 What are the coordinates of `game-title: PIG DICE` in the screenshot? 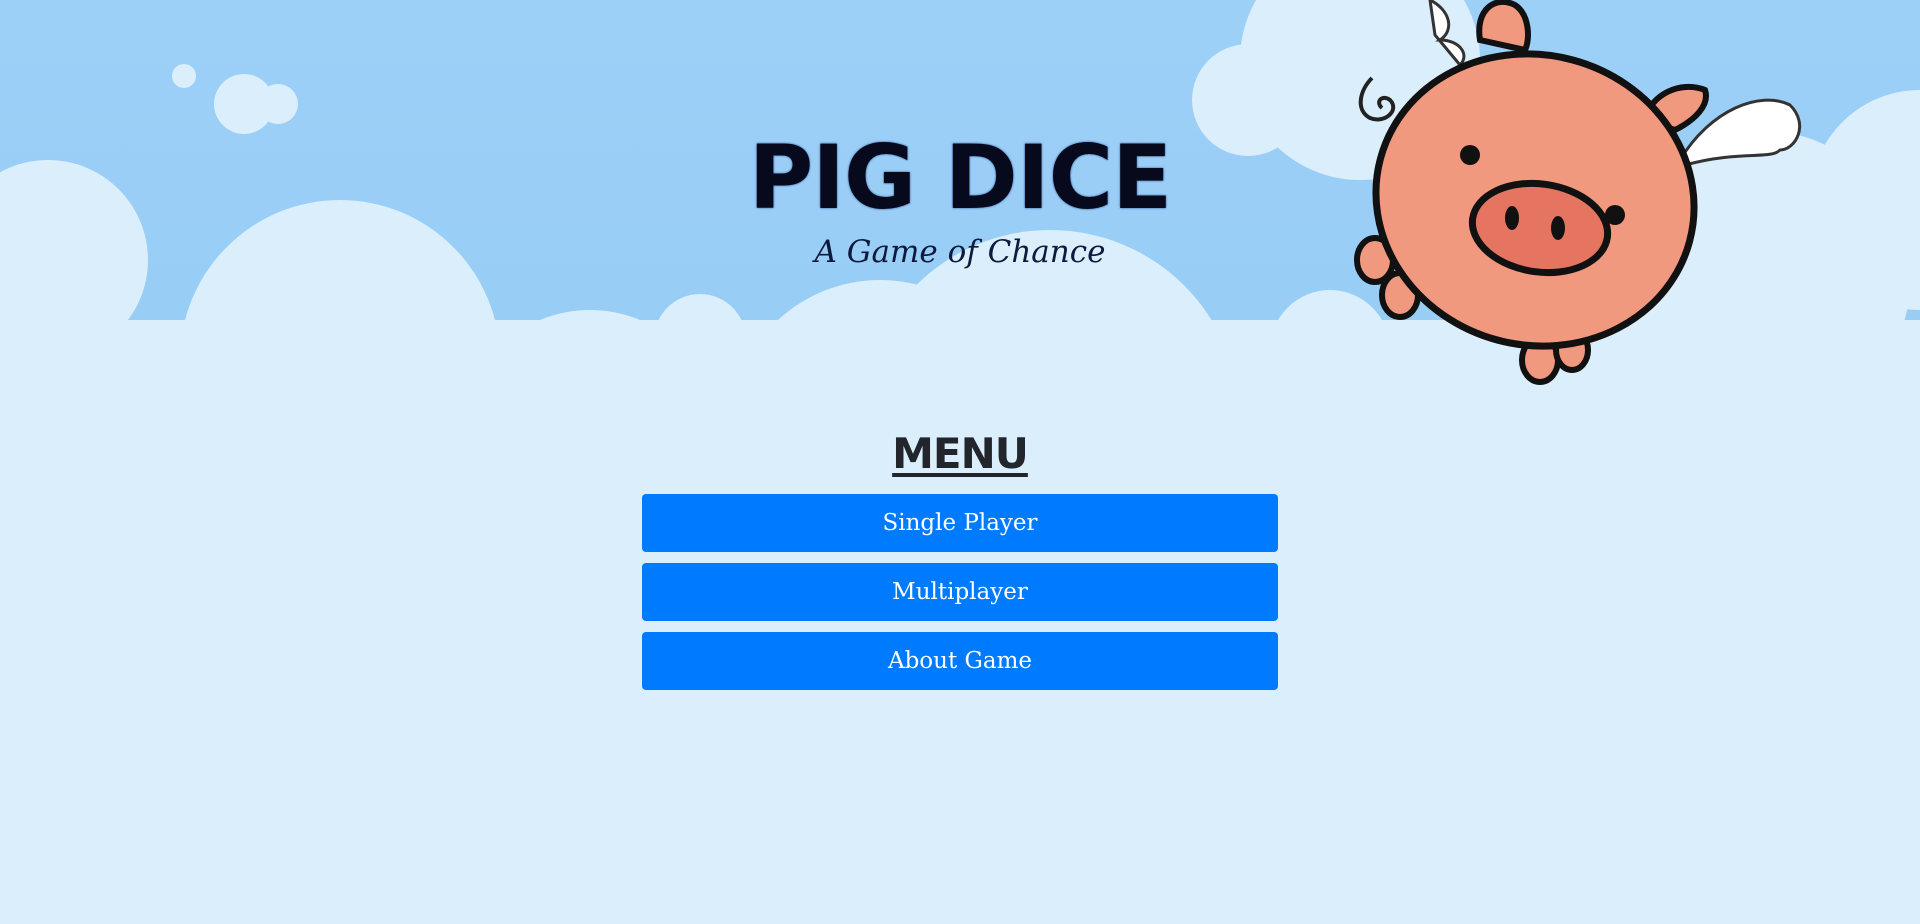 It's located at (960, 177).